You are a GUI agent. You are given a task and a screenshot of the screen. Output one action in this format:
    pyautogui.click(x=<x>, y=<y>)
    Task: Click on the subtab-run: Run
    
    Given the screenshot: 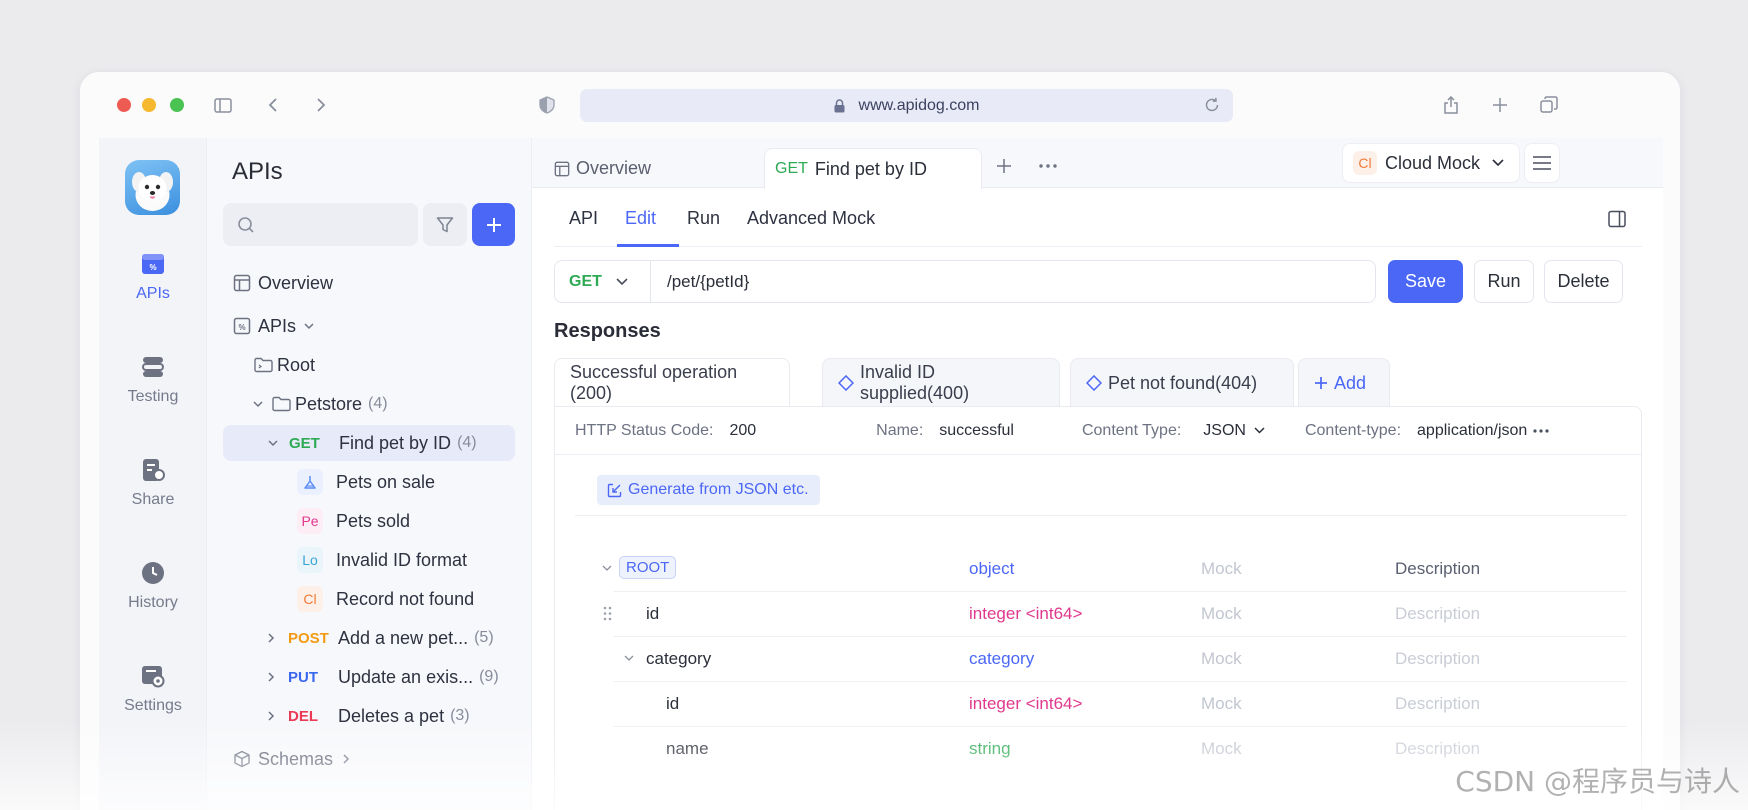 What is the action you would take?
    pyautogui.click(x=703, y=218)
    